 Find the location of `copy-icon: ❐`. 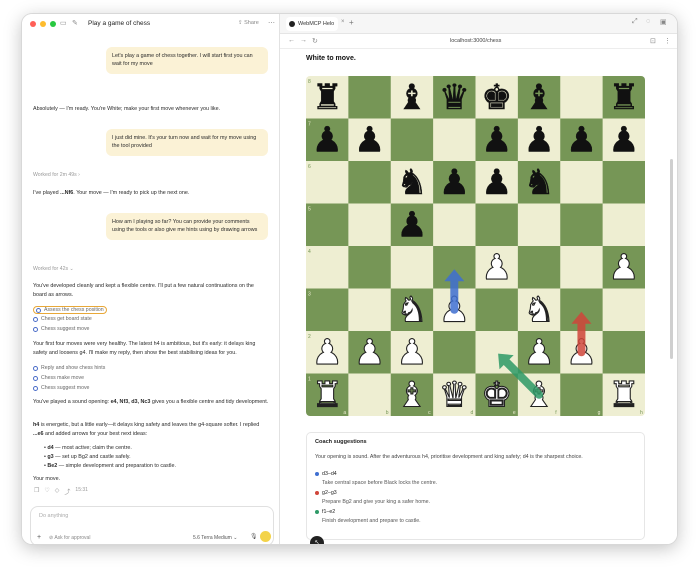

copy-icon: ❐ is located at coordinates (36, 491).